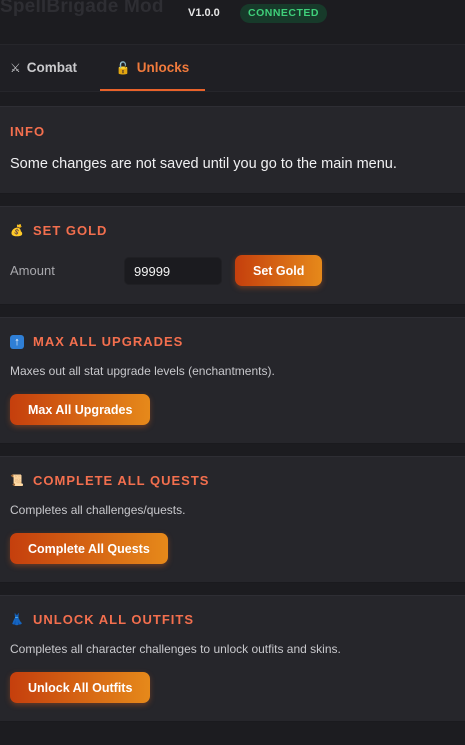 The image size is (465, 745). Describe the element at coordinates (232, 14) in the screenshot. I see `app-header: SpellBrigade Mod V1.0.0 CONNECTED` at that location.